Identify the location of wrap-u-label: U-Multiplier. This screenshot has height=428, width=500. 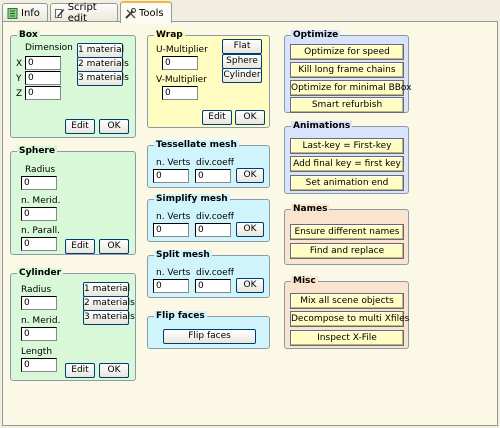
(182, 50).